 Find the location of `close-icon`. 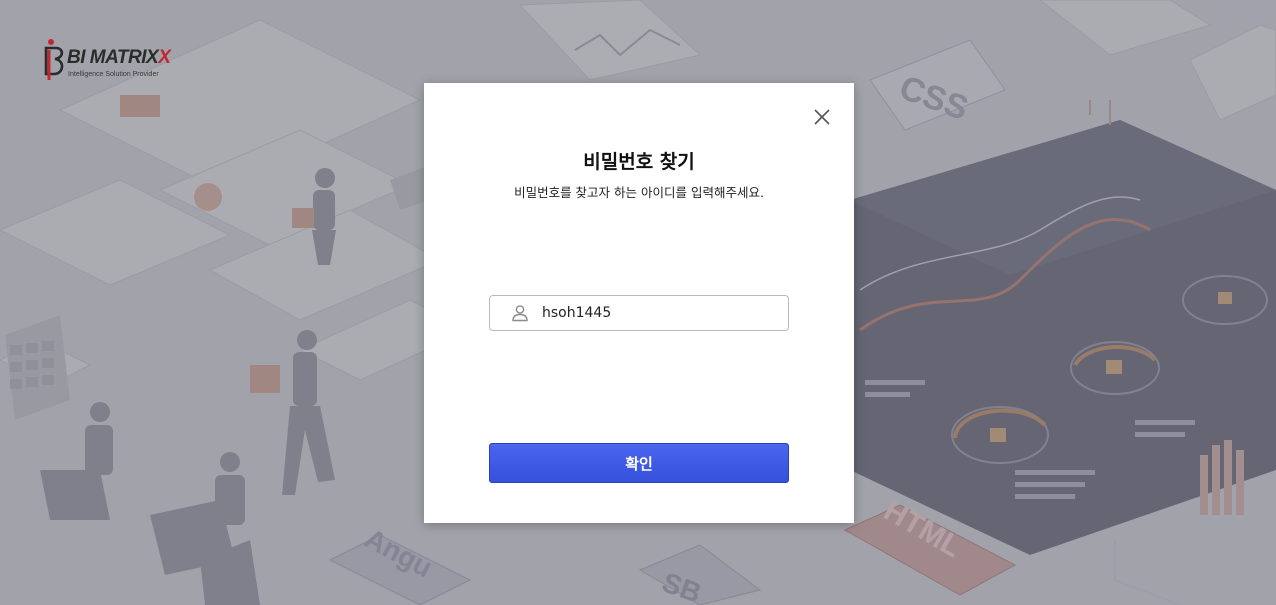

close-icon is located at coordinates (822, 117).